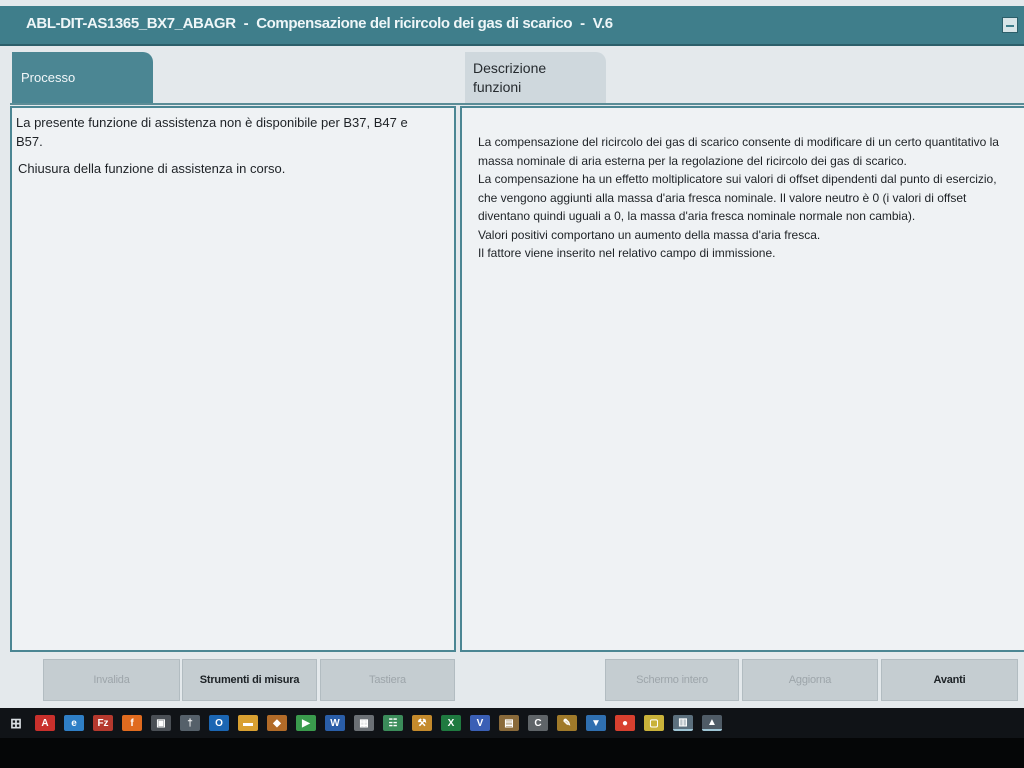 The height and width of the screenshot is (768, 1024). What do you see at coordinates (132, 723) in the screenshot?
I see `firefox-icon: f` at bounding box center [132, 723].